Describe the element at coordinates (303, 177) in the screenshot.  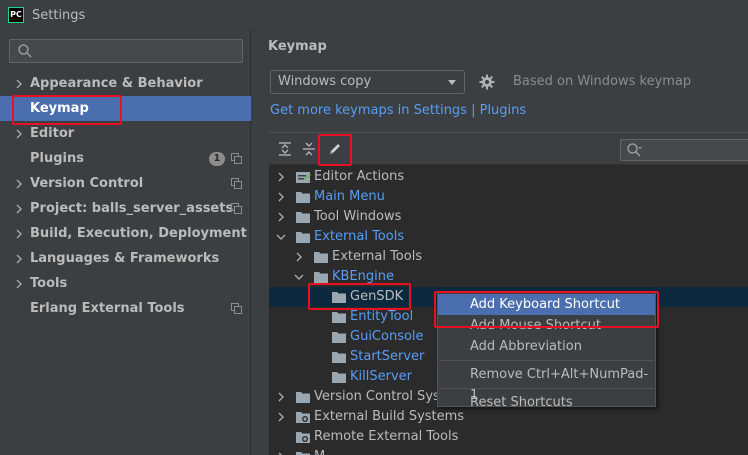
I see `editor-actions-icon` at that location.